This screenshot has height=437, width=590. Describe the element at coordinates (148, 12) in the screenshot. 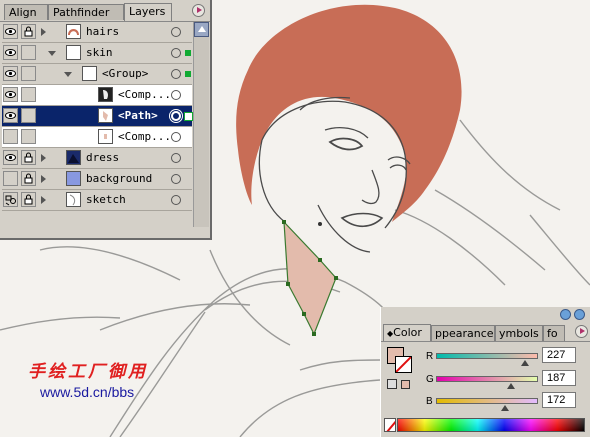

I see `tab-layers: Layers` at that location.